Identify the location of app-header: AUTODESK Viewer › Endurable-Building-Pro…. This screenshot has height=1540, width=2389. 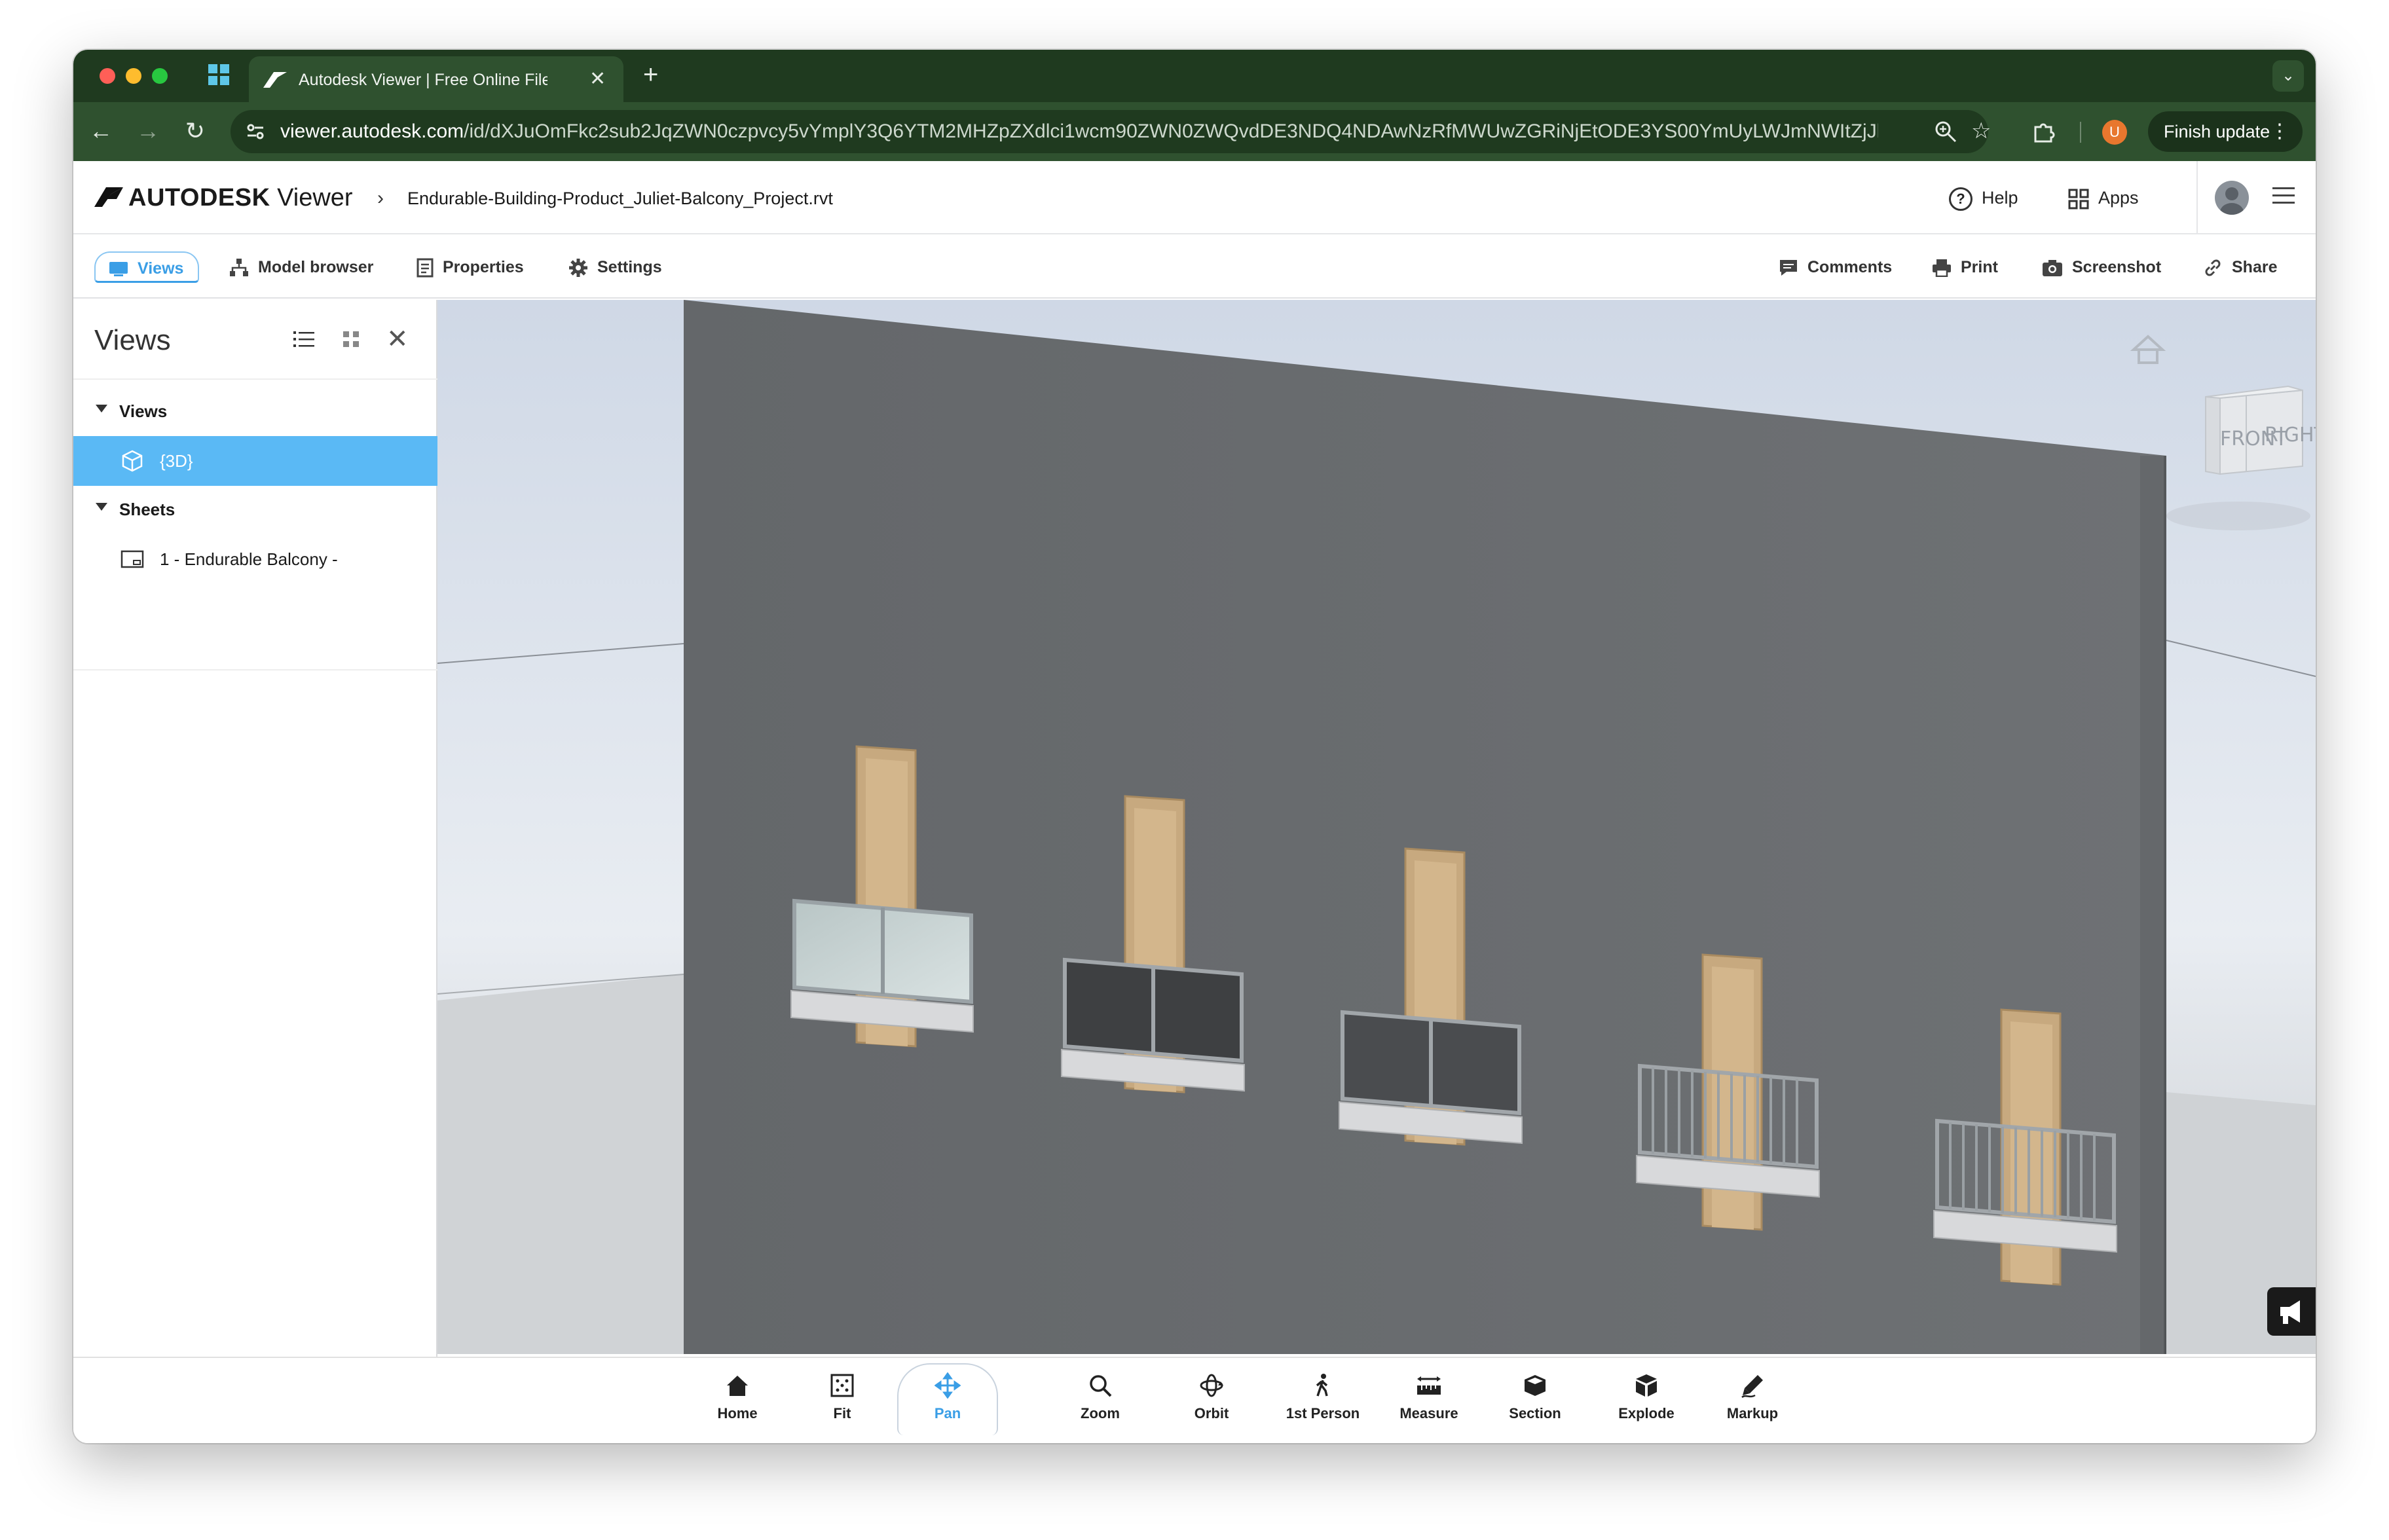
(1194, 197).